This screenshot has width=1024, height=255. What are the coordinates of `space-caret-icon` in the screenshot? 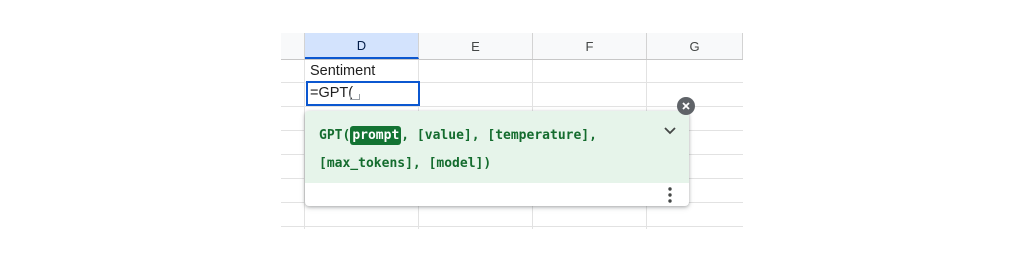 It's located at (355, 97).